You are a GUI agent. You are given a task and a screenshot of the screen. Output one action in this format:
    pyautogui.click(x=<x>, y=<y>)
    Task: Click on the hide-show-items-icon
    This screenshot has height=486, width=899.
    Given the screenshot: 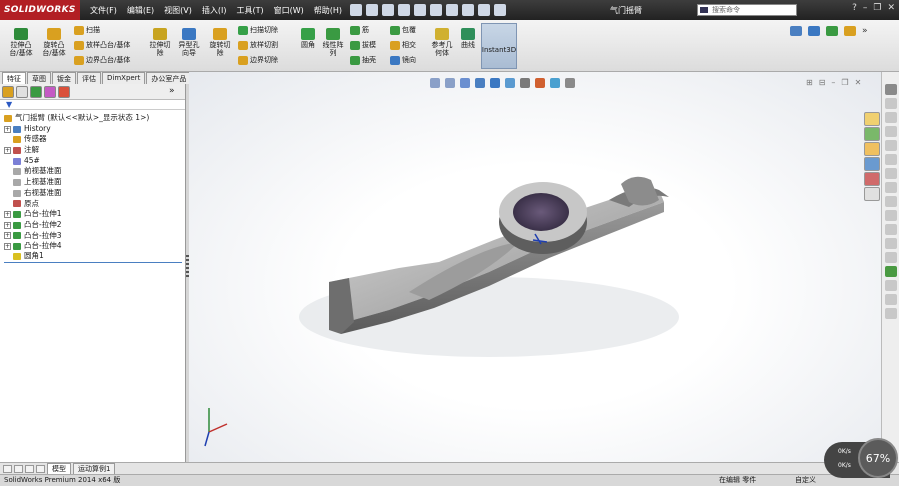 What is the action you would take?
    pyautogui.click(x=525, y=83)
    